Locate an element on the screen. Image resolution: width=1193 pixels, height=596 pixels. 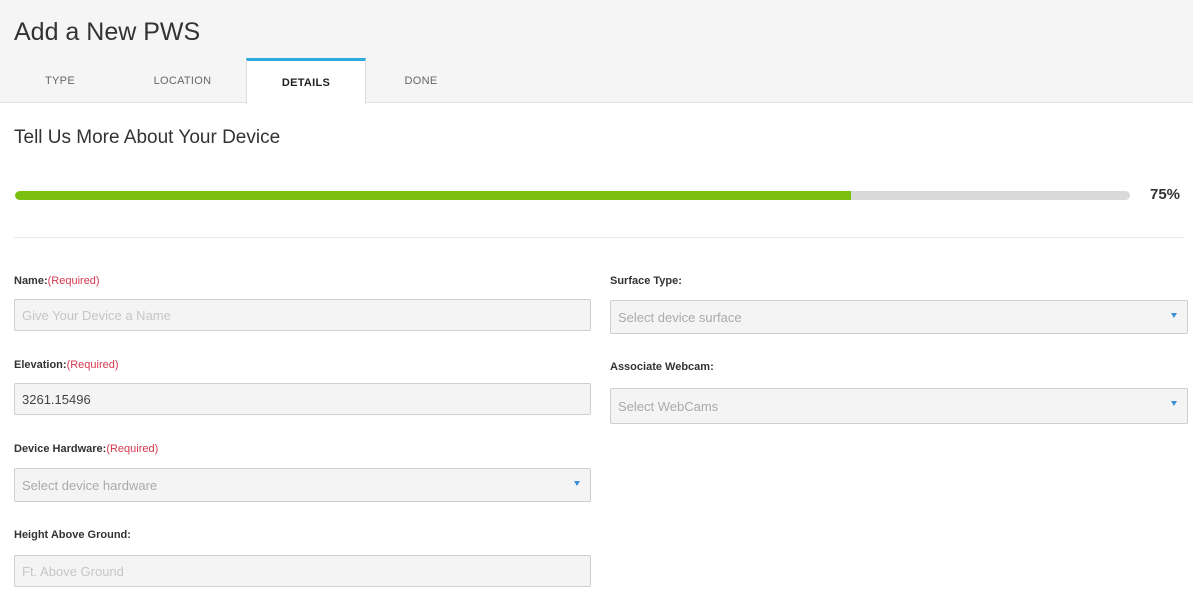
device-hardware-label-text: Device Hardware: is located at coordinates (60, 449).